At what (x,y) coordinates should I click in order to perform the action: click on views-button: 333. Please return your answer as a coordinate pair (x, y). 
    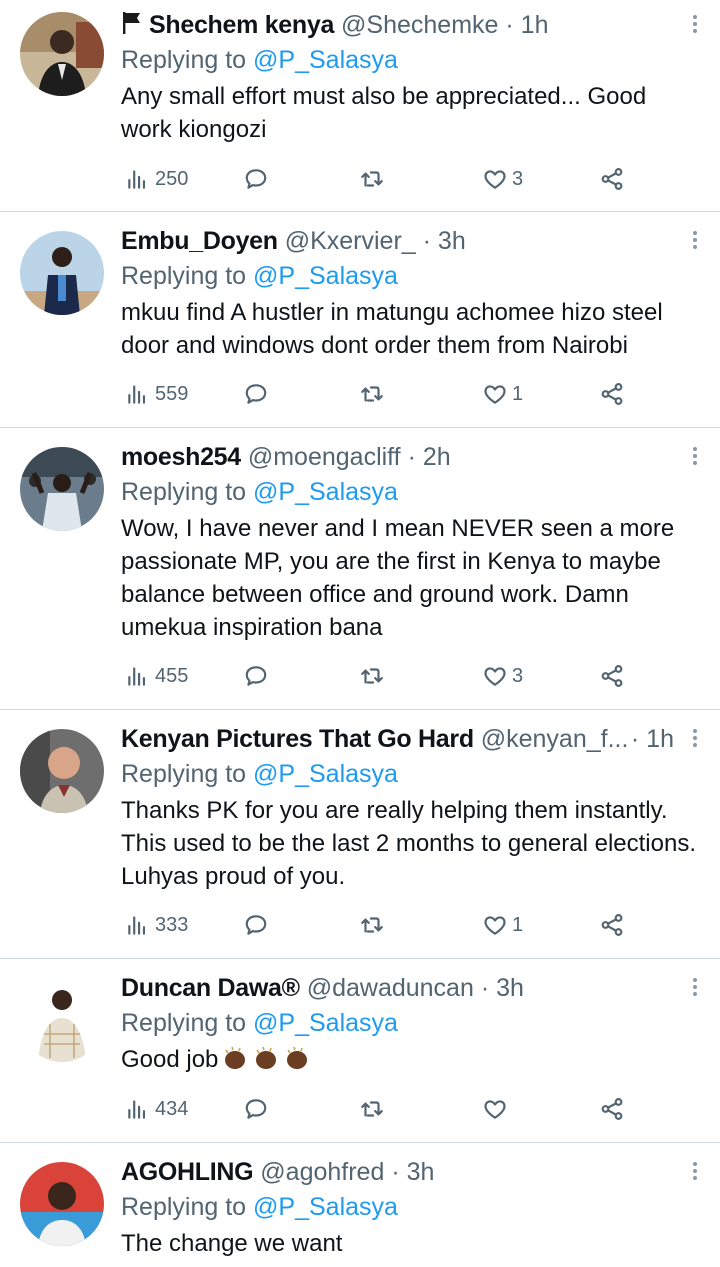
    Looking at the image, I should click on (156, 925).